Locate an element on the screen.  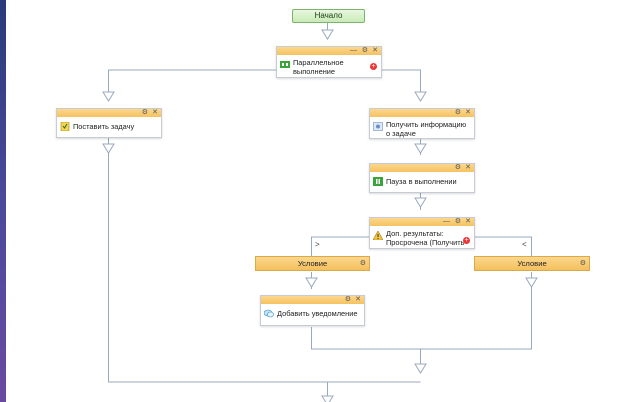
node-parallel: — ⚙ ✕ Параллельное выполнение + is located at coordinates (329, 62).